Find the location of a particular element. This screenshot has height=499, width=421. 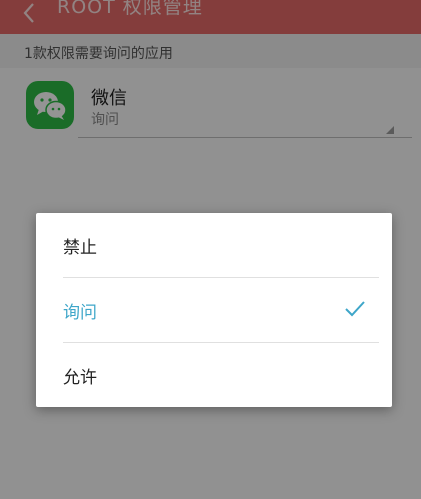

option-deny: 禁止 is located at coordinates (214, 245).